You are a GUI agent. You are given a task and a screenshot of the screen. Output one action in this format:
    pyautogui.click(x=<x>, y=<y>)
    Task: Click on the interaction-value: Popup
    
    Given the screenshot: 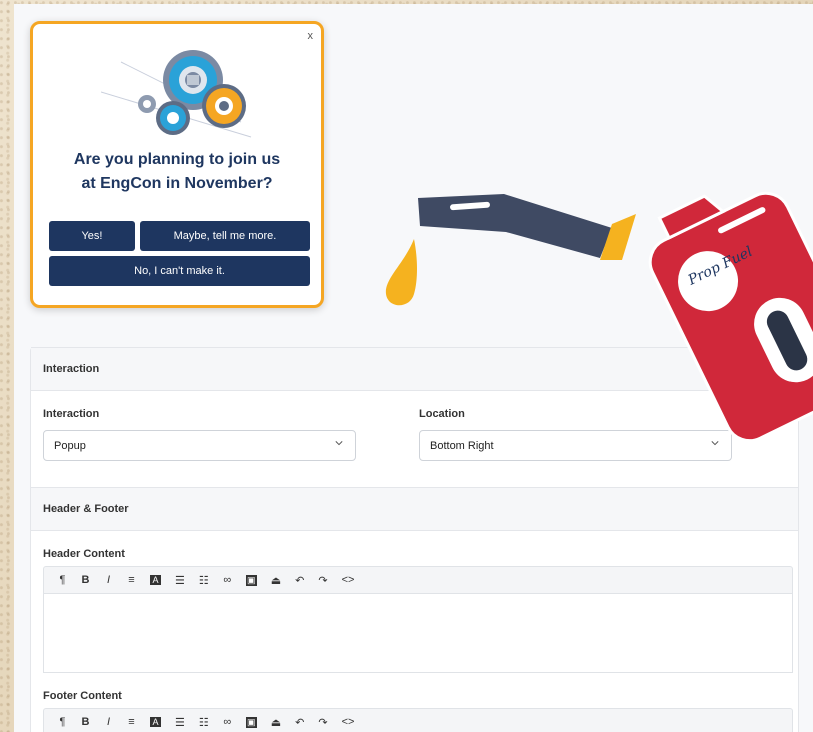 What is the action you would take?
    pyautogui.click(x=70, y=445)
    